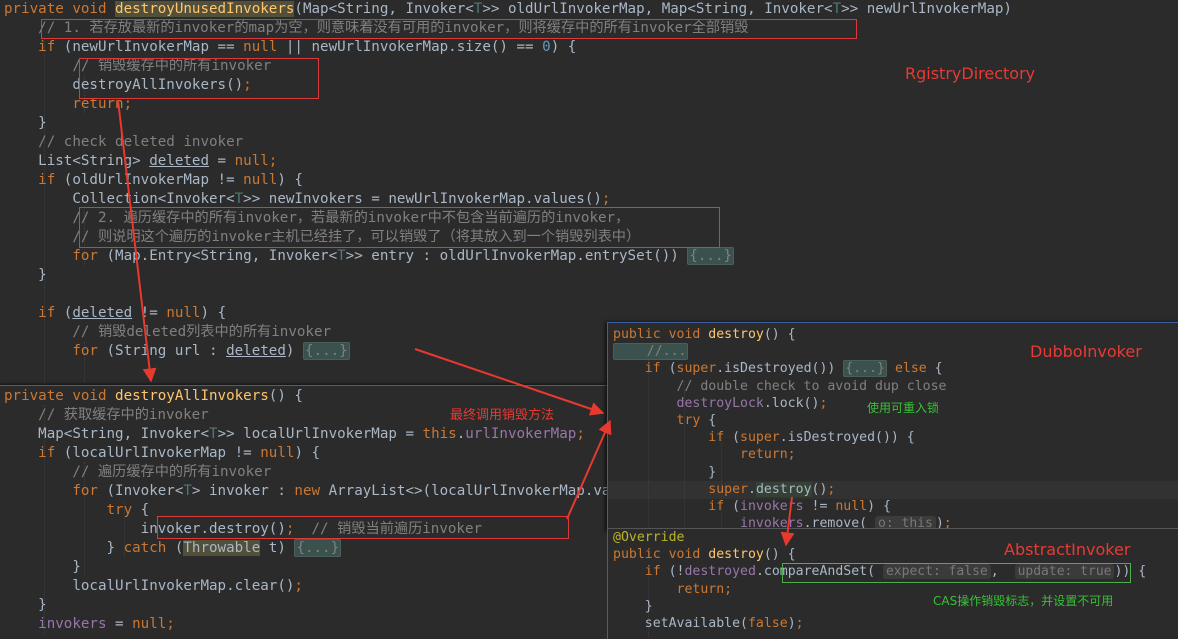 The width and height of the screenshot is (1178, 639). Describe the element at coordinates (277, 548) in the screenshot. I see `code-token: t)` at that location.